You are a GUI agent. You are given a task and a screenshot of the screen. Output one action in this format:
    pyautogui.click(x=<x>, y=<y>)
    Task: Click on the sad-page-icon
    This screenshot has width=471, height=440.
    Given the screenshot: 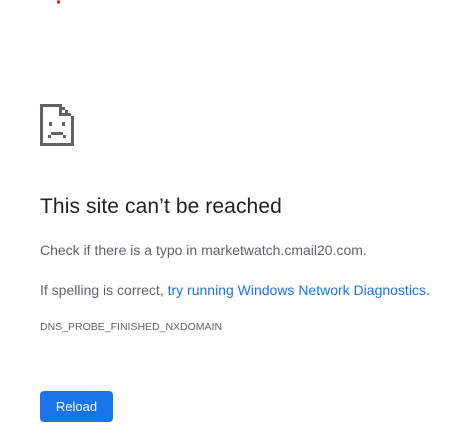 What is the action you would take?
    pyautogui.click(x=57, y=125)
    